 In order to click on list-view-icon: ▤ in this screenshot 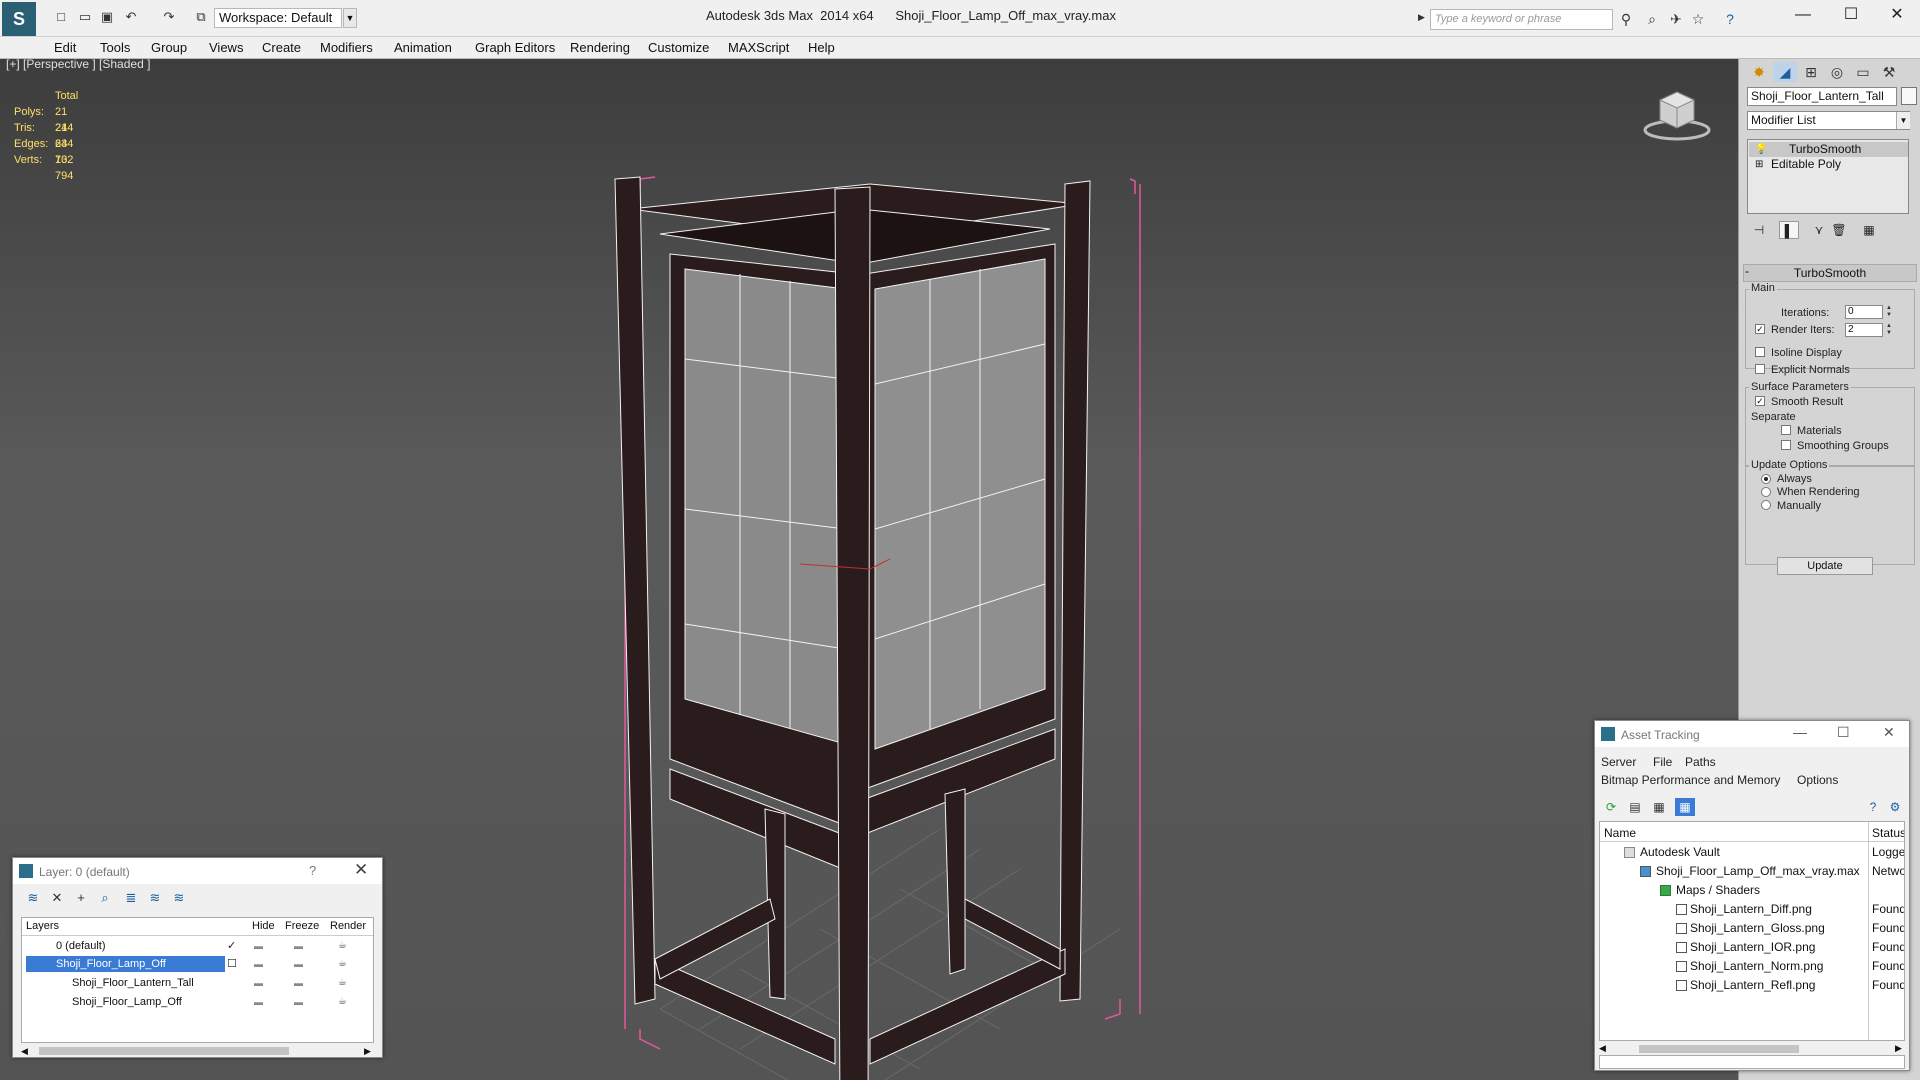, I will do `click(1635, 807)`.